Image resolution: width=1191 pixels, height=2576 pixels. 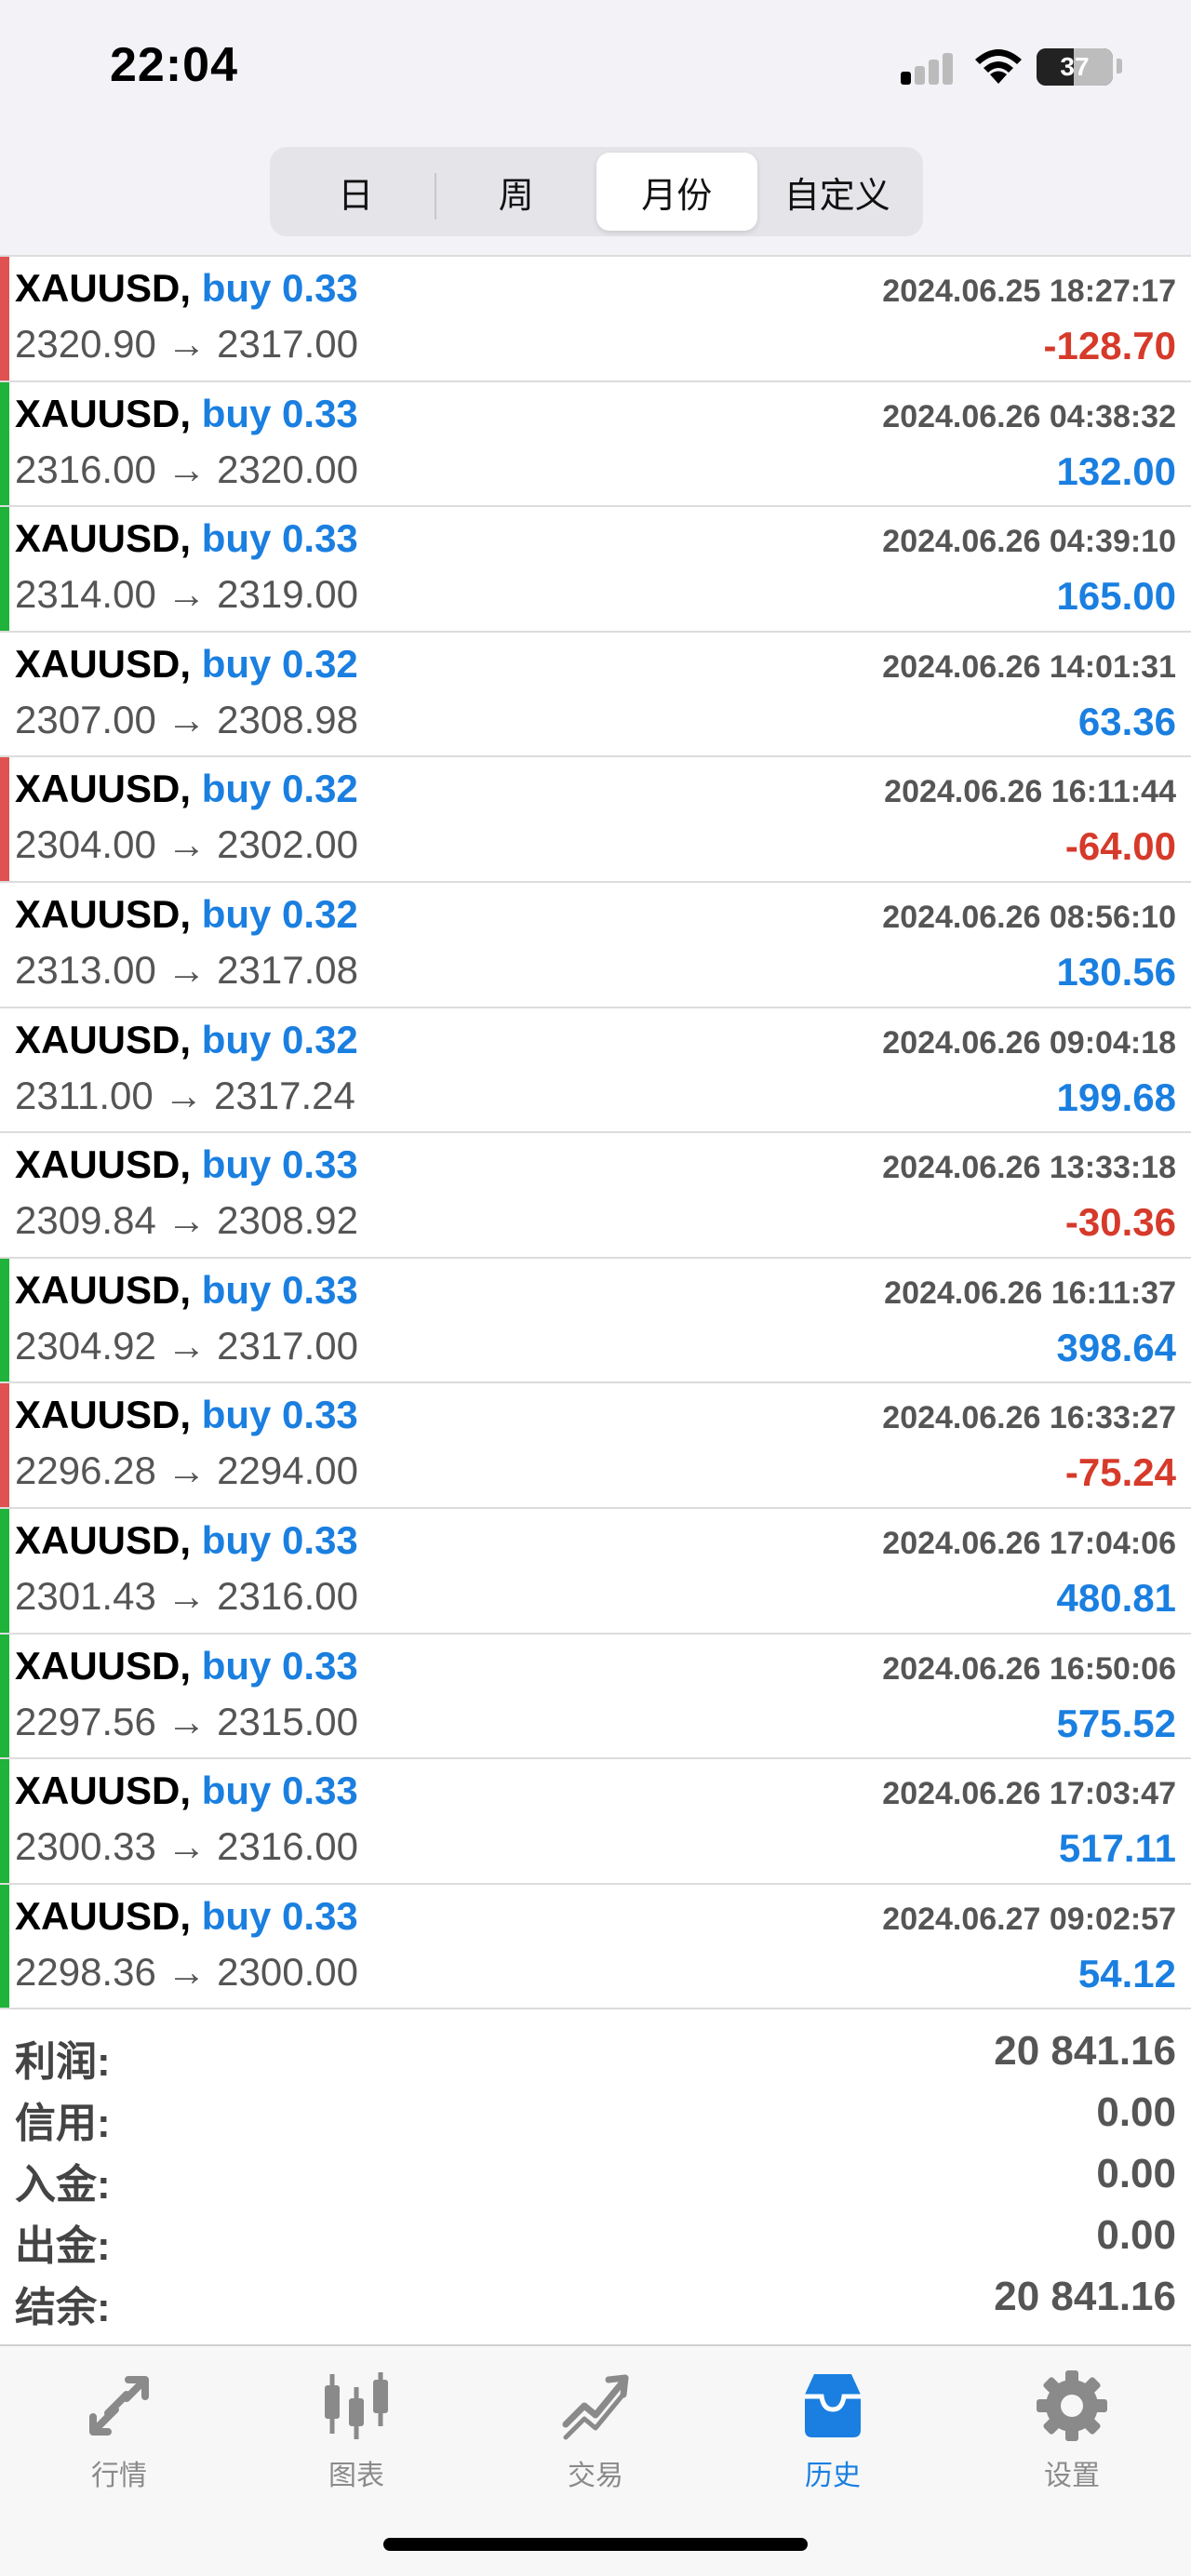 I want to click on period-tab-month: 月份, so click(x=676, y=192).